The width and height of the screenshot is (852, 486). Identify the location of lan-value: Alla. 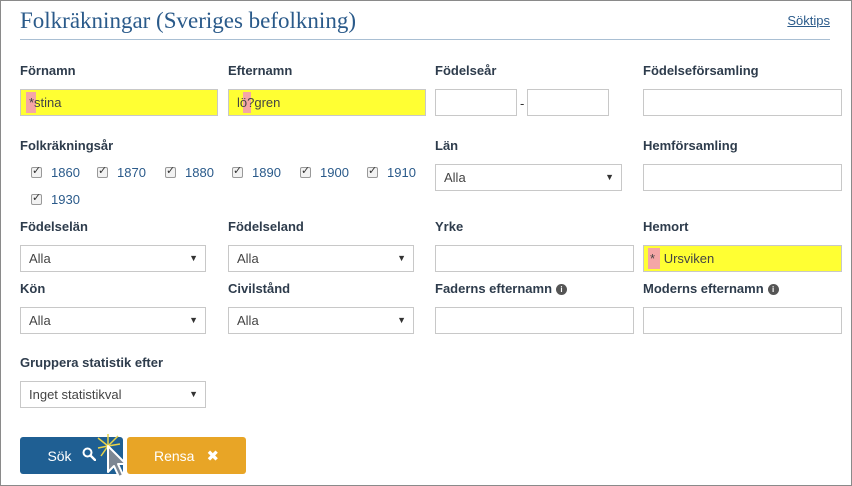
(455, 177).